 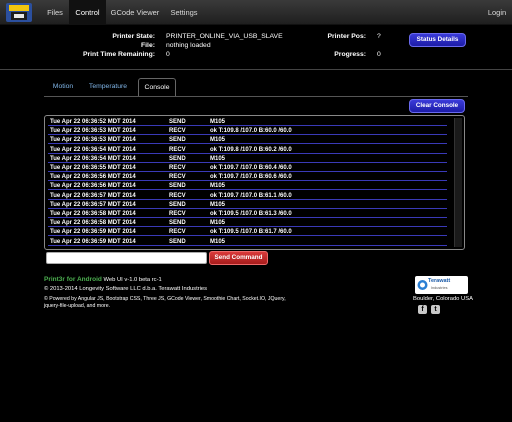 I want to click on nav-settings: Settings, so click(x=184, y=12).